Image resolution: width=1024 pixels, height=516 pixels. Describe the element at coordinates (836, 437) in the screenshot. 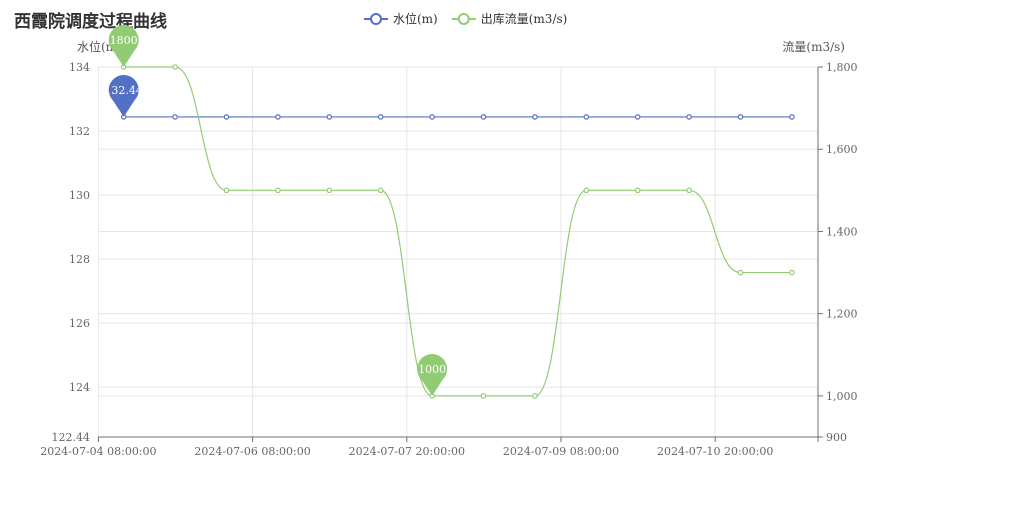

I see `y-right-tick-label: 900` at that location.